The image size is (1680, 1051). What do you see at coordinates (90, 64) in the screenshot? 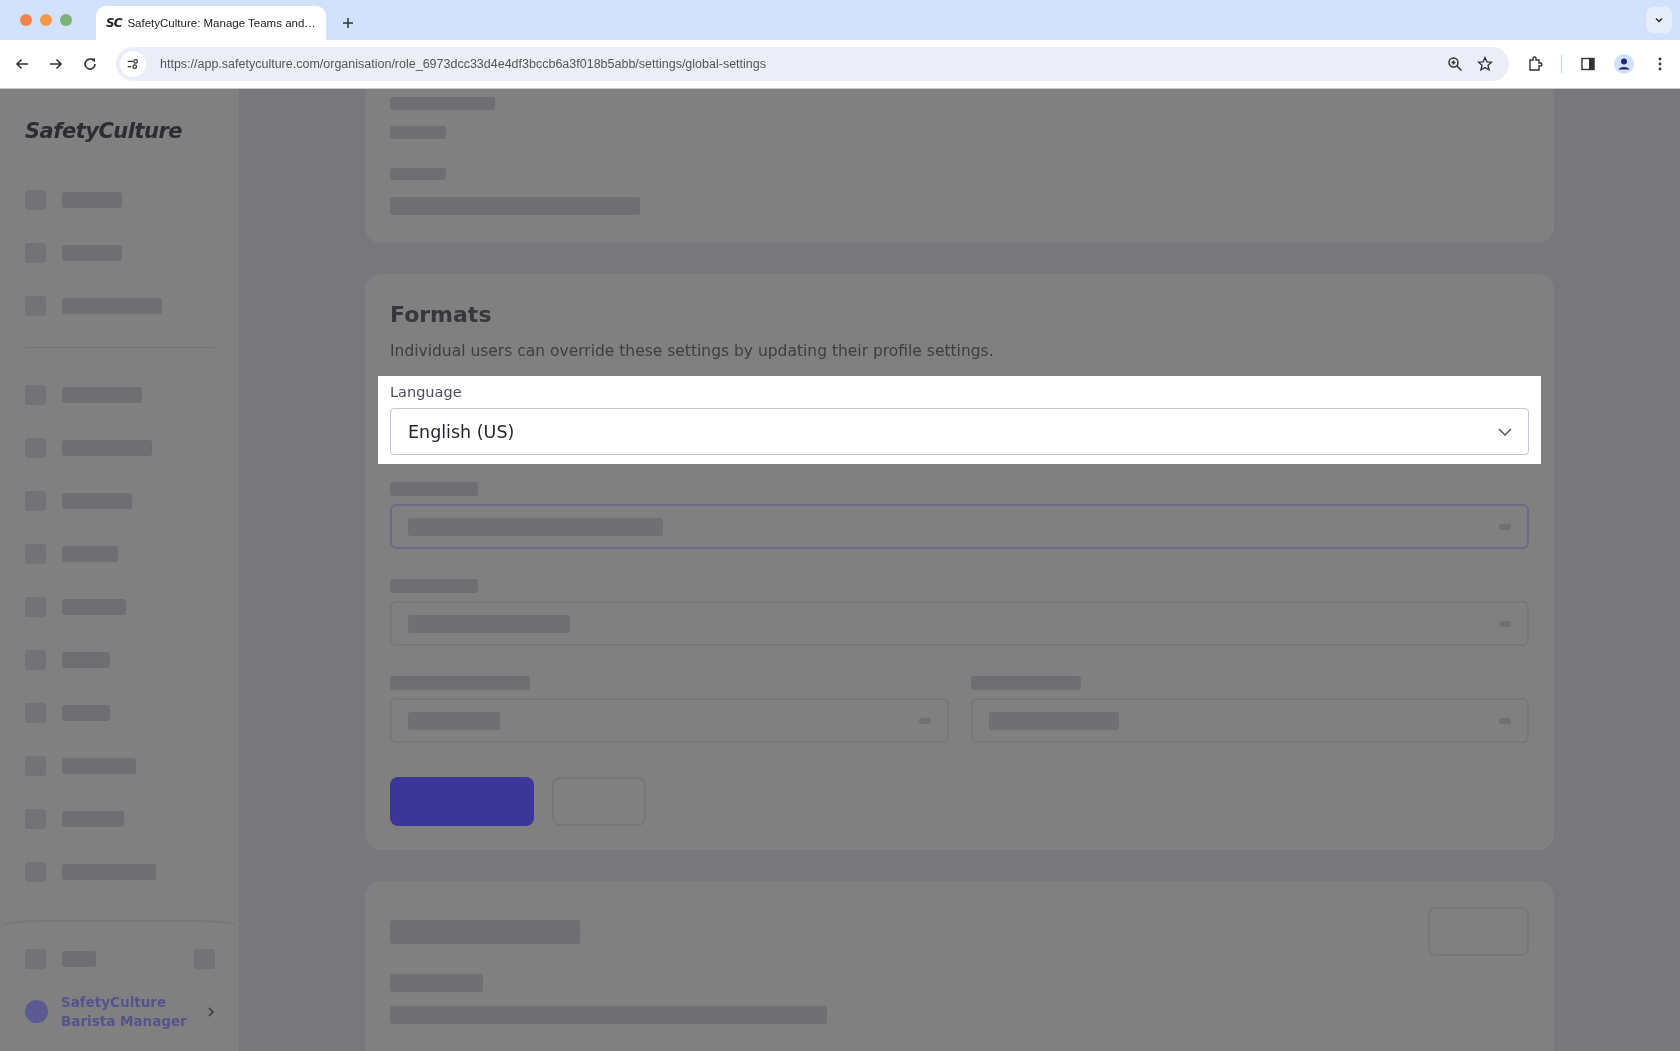
I see `reload-icon` at bounding box center [90, 64].